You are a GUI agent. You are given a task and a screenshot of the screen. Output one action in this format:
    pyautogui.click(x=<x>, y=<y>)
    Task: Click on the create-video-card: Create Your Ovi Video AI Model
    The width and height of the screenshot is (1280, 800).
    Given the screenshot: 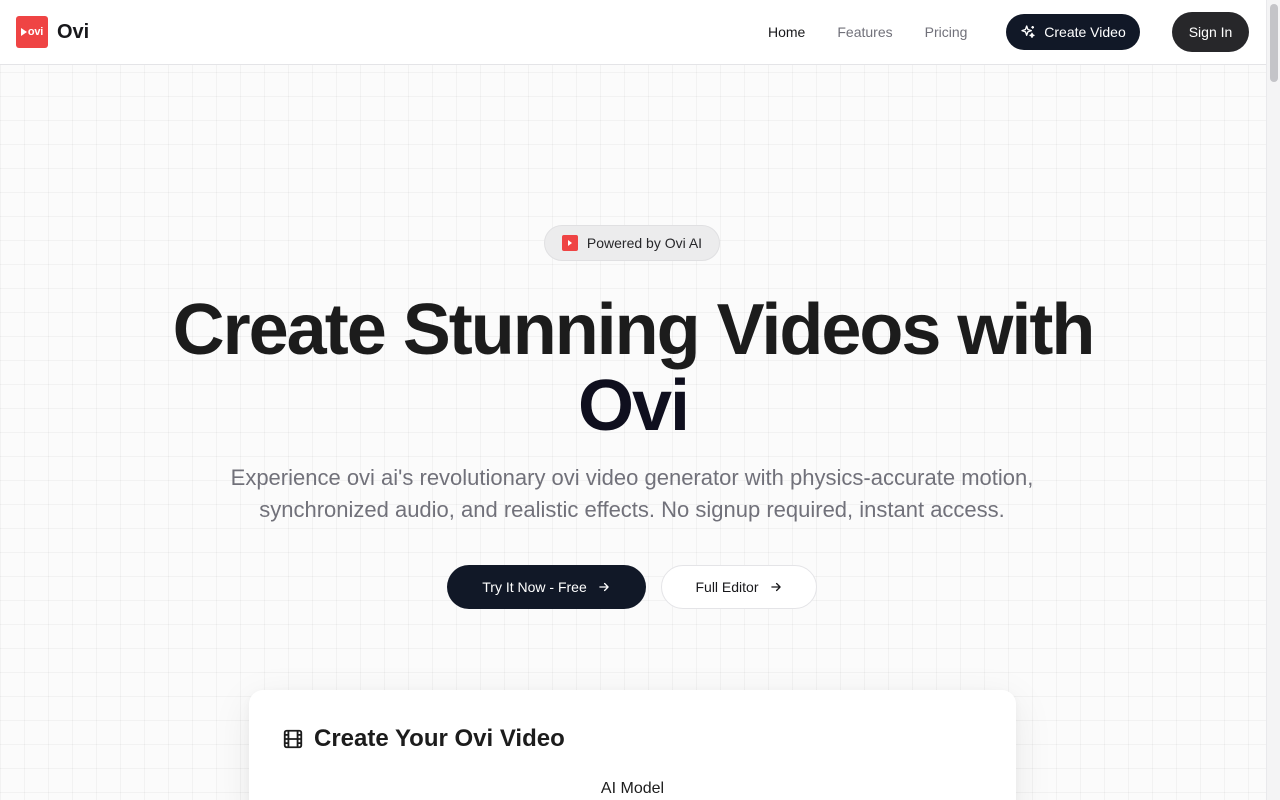 What is the action you would take?
    pyautogui.click(x=632, y=745)
    